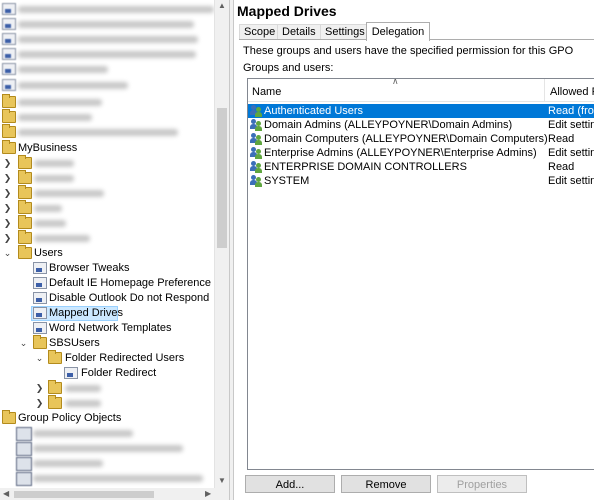 The width and height of the screenshot is (594, 500). What do you see at coordinates (130, 283) in the screenshot?
I see `tree-item-label: Default IE Homepage Preference` at bounding box center [130, 283].